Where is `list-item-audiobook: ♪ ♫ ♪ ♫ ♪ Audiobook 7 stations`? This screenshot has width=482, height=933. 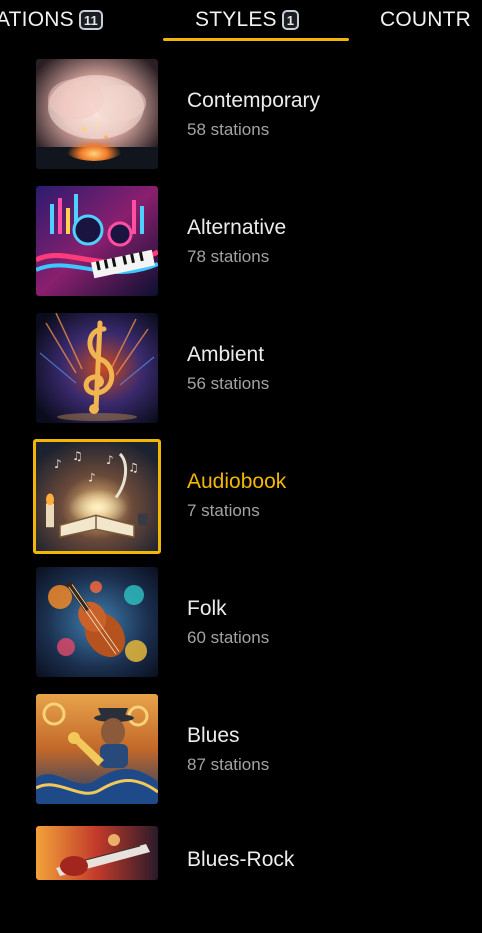
list-item-audiobook: ♪ ♫ ♪ ♫ ♪ Audiobook 7 stations is located at coordinates (241, 489).